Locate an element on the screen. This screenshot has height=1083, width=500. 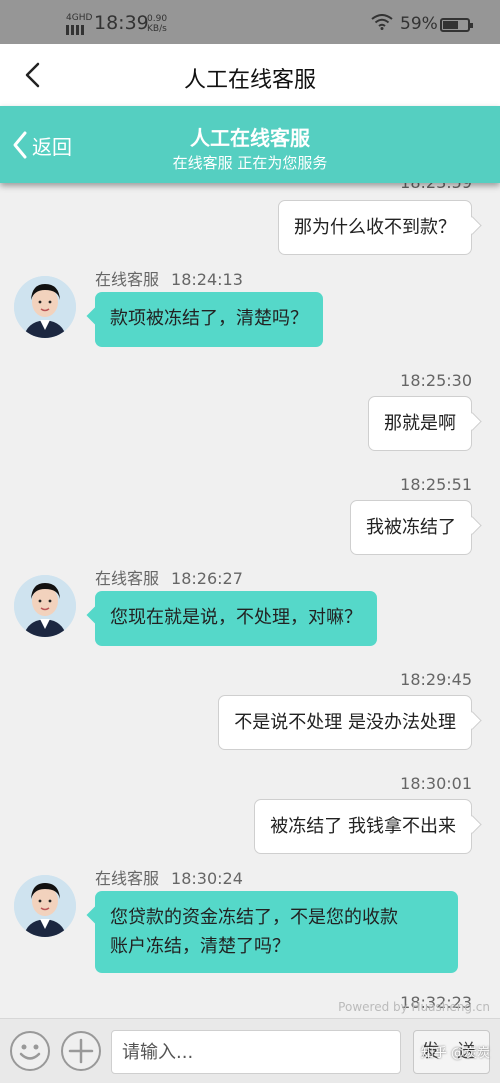
watermark: 知乎 @炭炭 is located at coordinates (455, 1053).